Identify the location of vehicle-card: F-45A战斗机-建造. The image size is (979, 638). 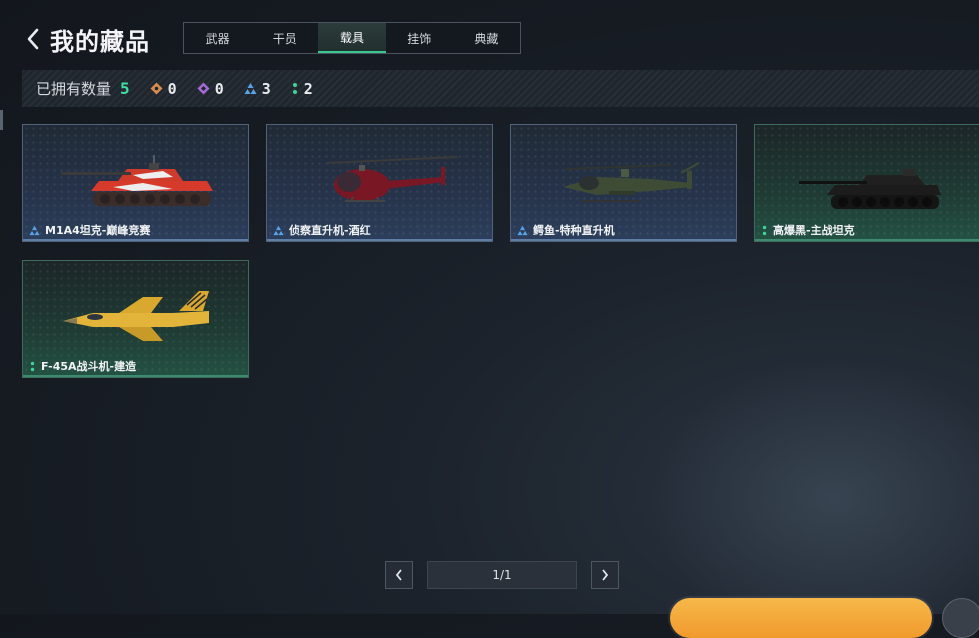
(135, 319).